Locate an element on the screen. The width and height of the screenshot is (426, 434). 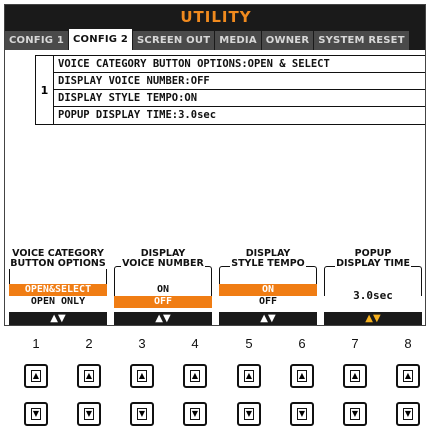
tab-config-1: CONFIG 1 is located at coordinates (37, 40).